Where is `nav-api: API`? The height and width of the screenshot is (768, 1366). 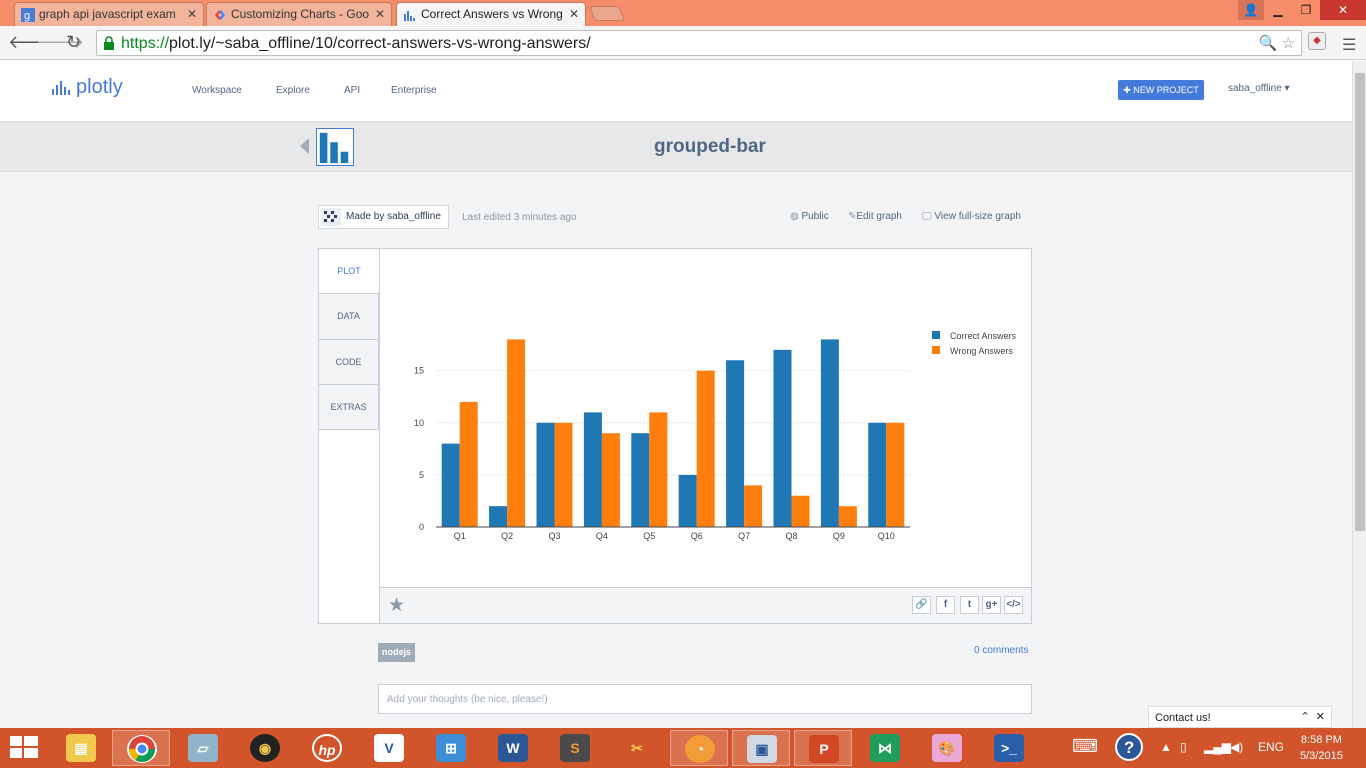 nav-api: API is located at coordinates (352, 90).